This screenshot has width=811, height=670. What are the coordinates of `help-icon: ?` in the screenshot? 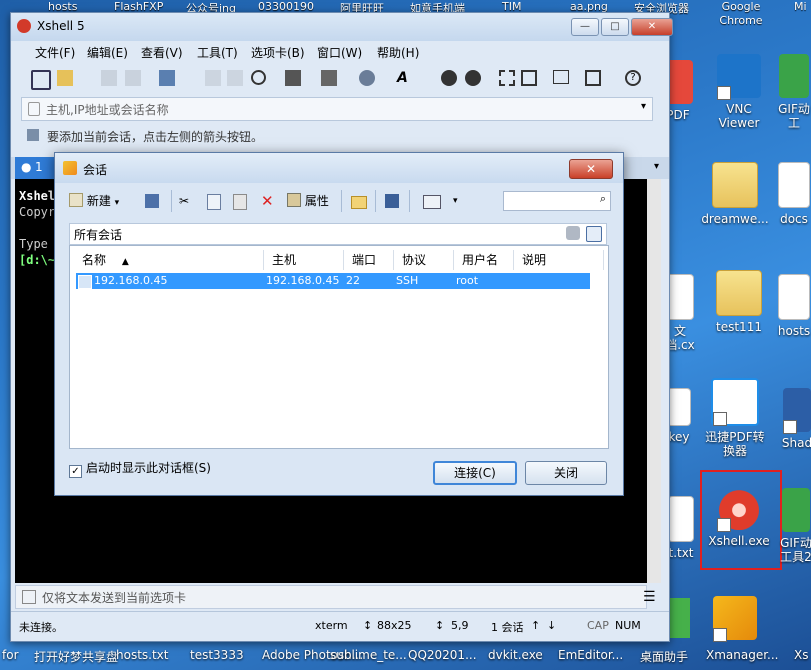 It's located at (633, 78).